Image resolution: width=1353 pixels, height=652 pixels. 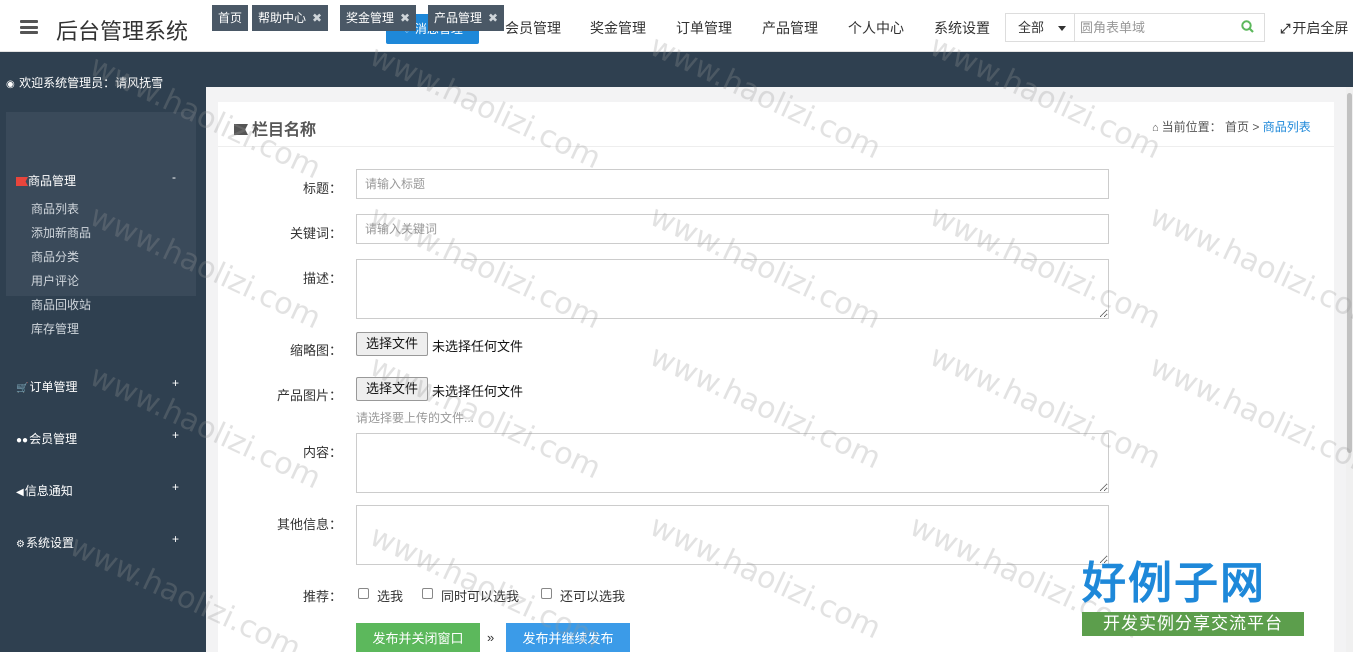 I want to click on menu-orders: 🛒订单管理, so click(x=46, y=386).